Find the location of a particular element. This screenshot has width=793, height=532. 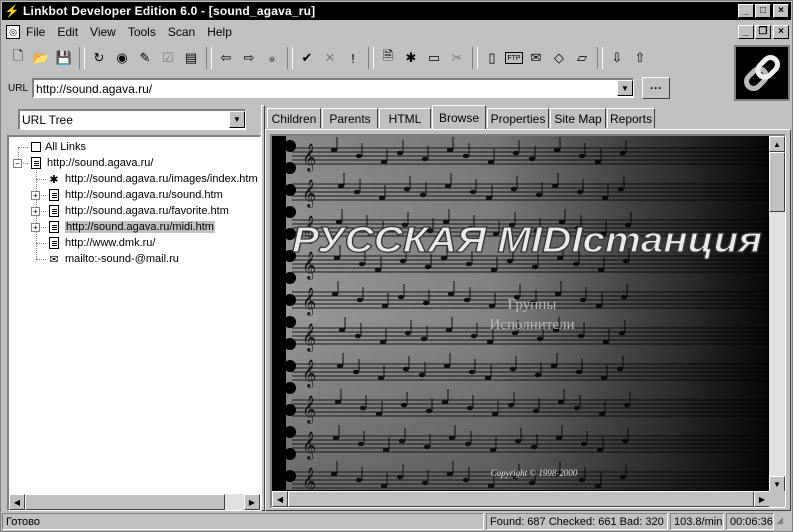

tree-item-label: http://sound.agava.ru/images/index.htm is located at coordinates (161, 179).